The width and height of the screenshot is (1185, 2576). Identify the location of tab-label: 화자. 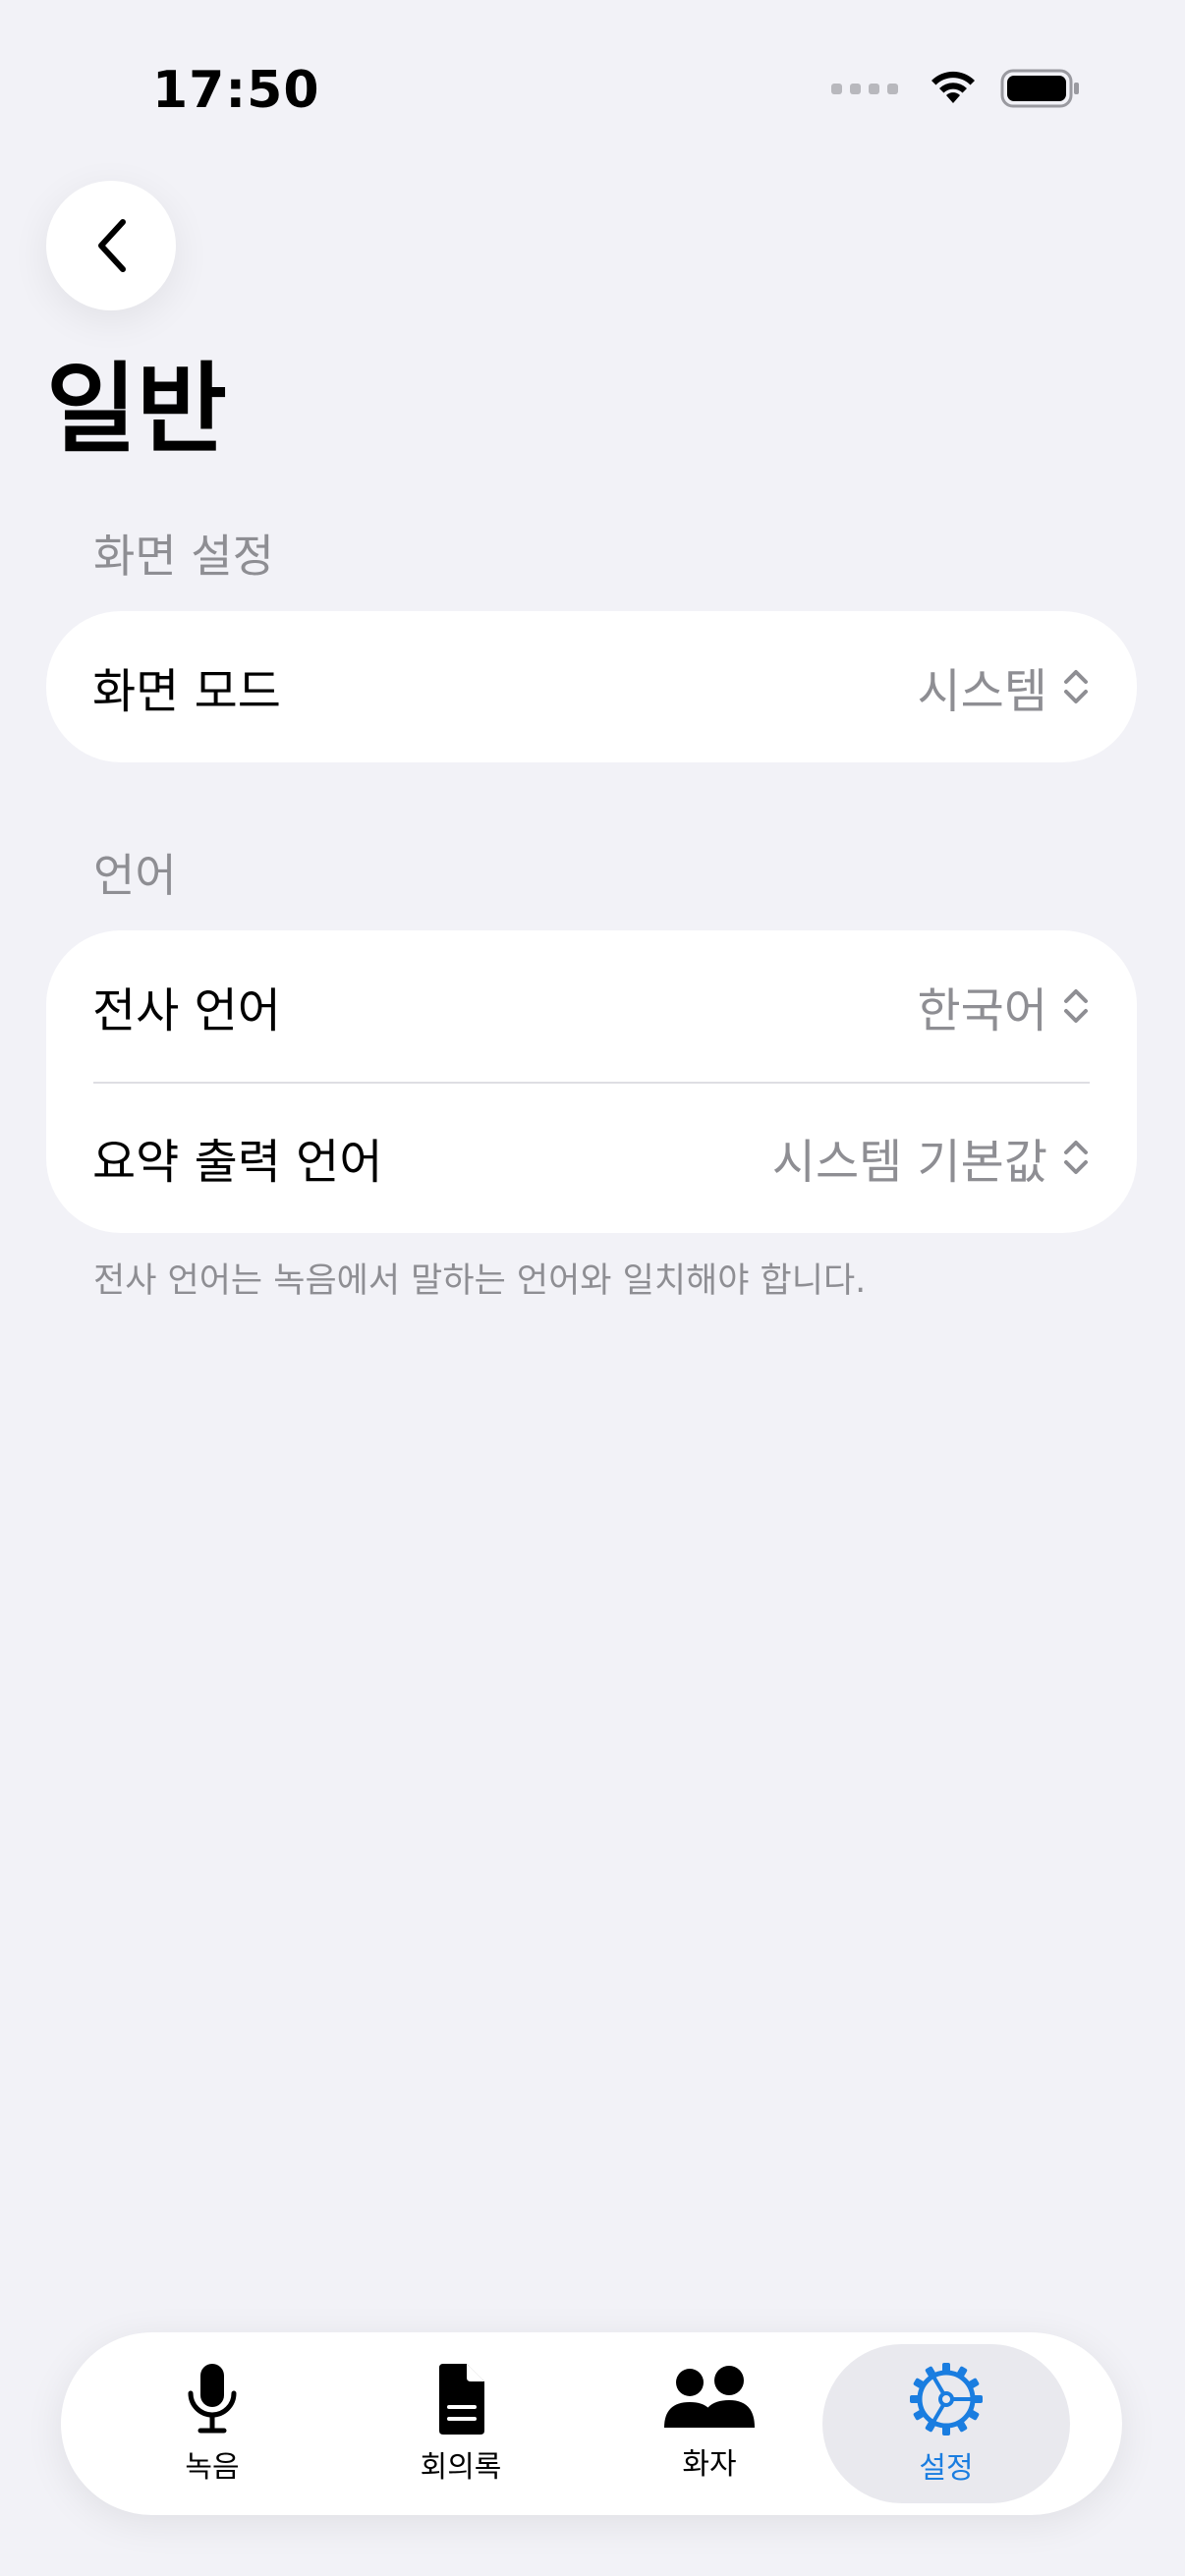
(710, 2464).